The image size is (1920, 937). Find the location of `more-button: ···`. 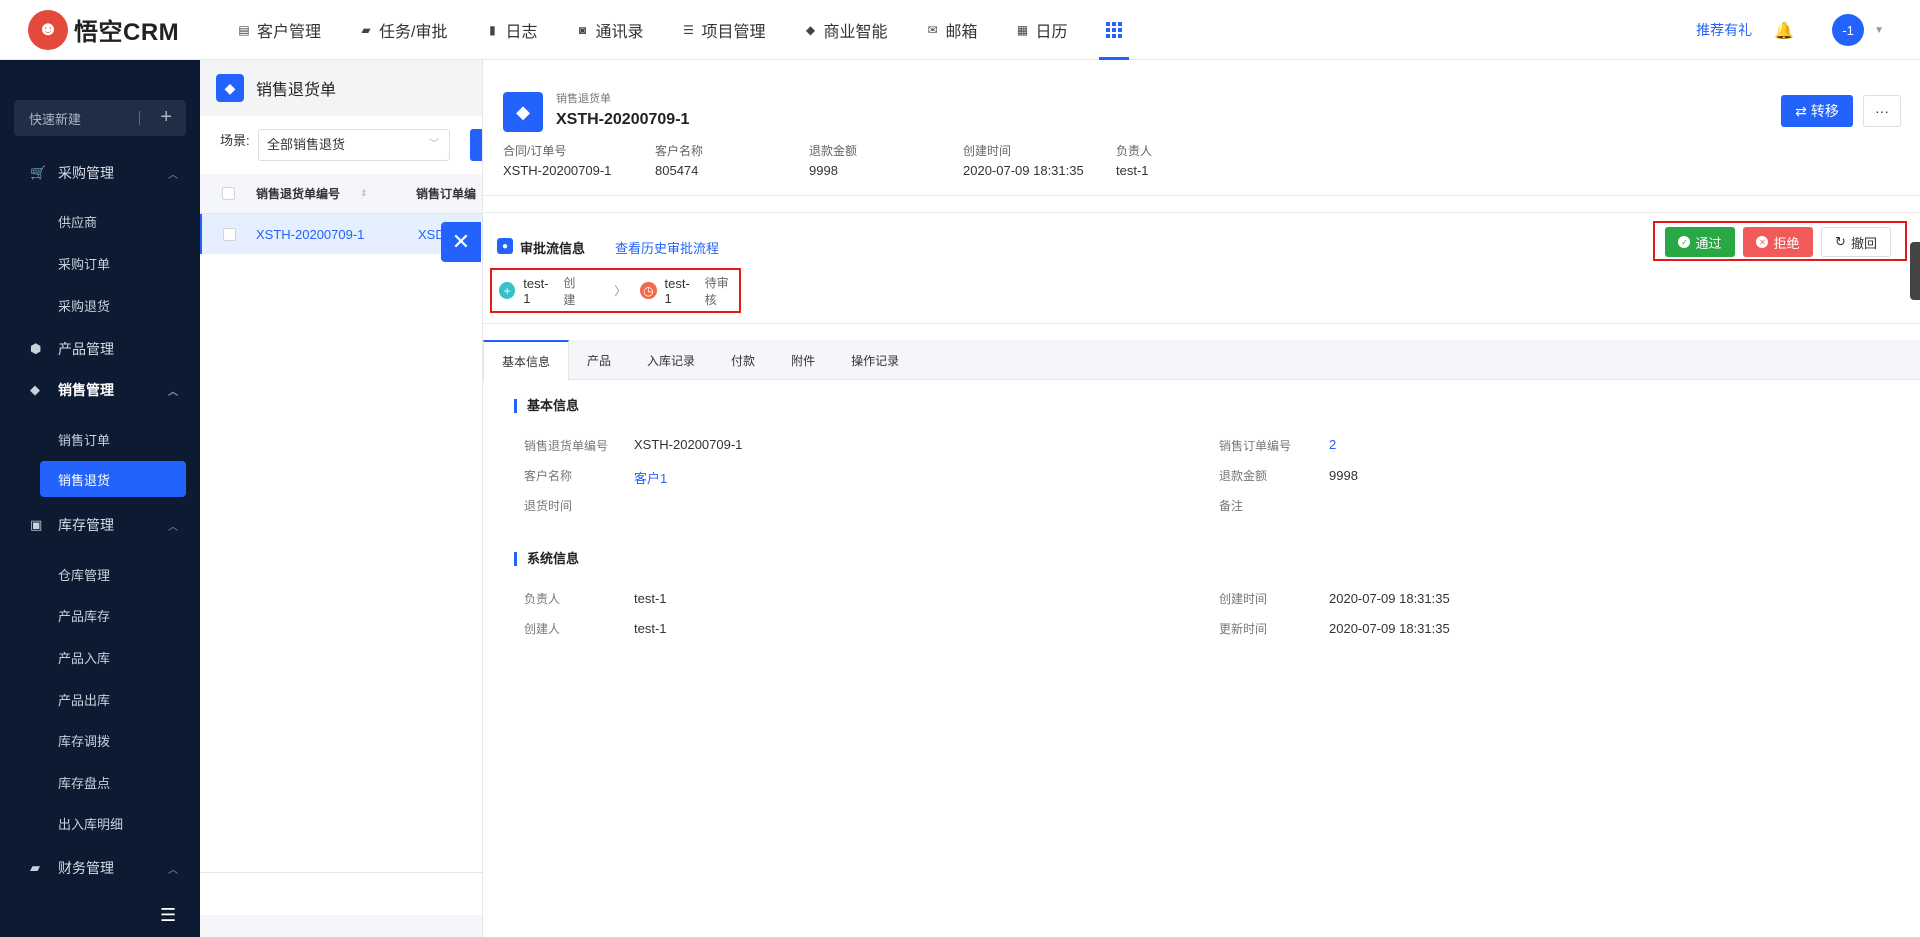

more-button: ··· is located at coordinates (1882, 111).